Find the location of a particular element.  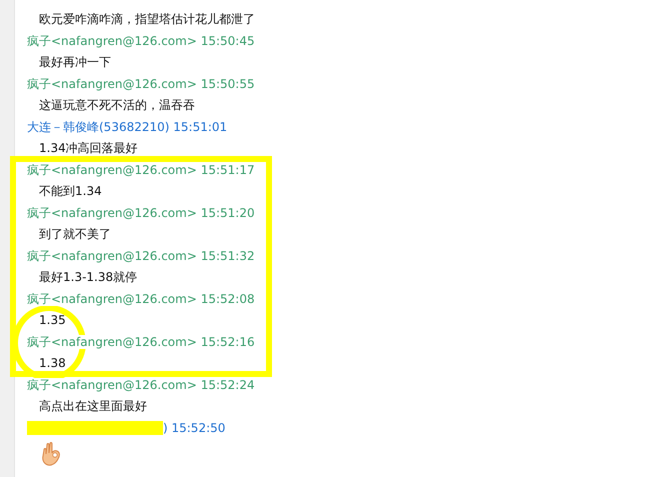

message-text: 欧元爱咋滴咋滴，指望塔估计花儿都泄了 is located at coordinates (147, 19).